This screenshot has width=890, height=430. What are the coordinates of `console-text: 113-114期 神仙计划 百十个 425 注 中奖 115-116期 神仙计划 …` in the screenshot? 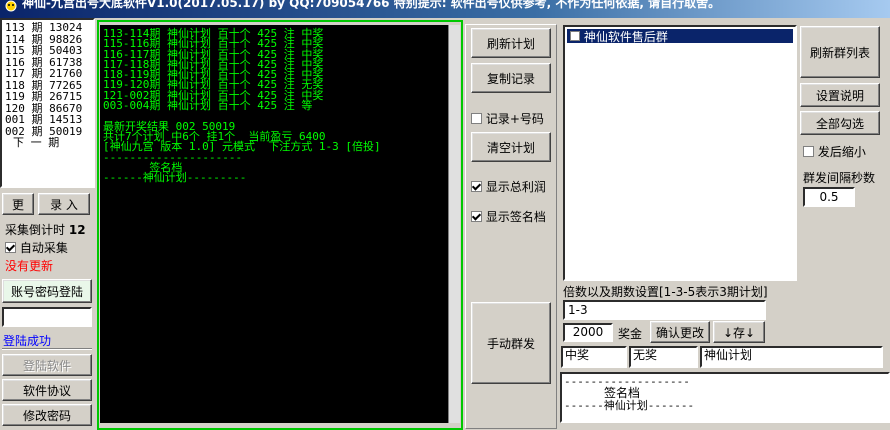 It's located at (274, 106).